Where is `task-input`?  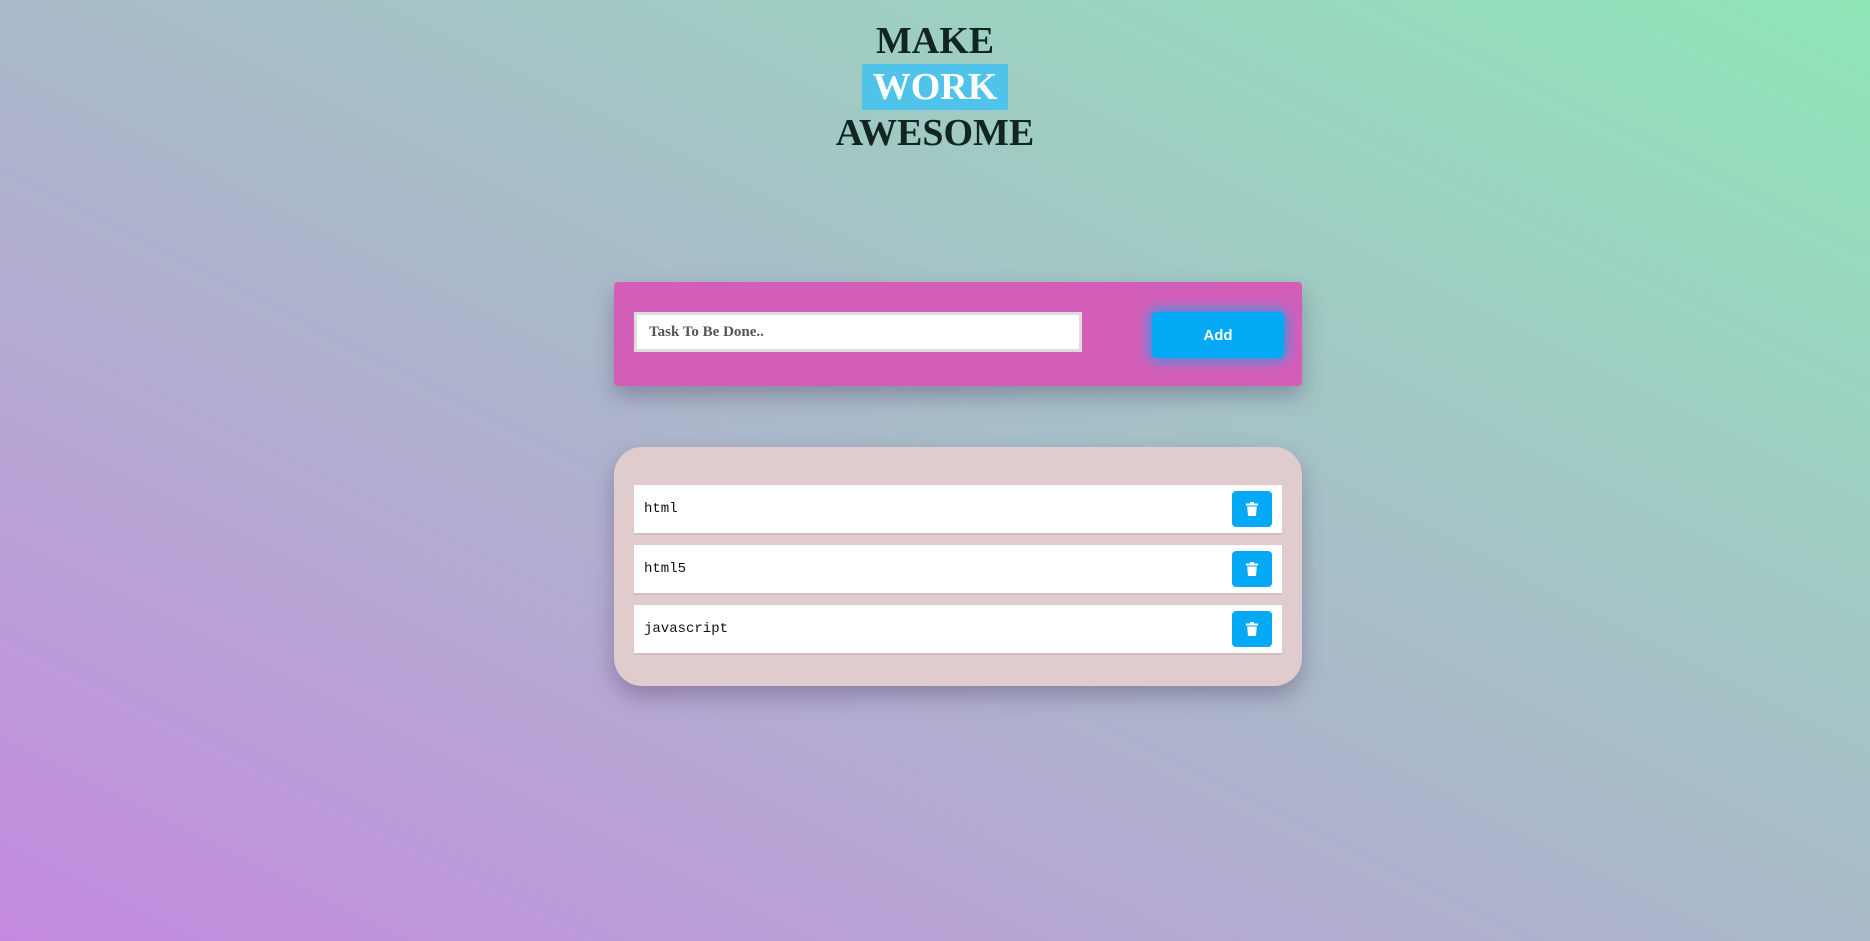
task-input is located at coordinates (858, 332).